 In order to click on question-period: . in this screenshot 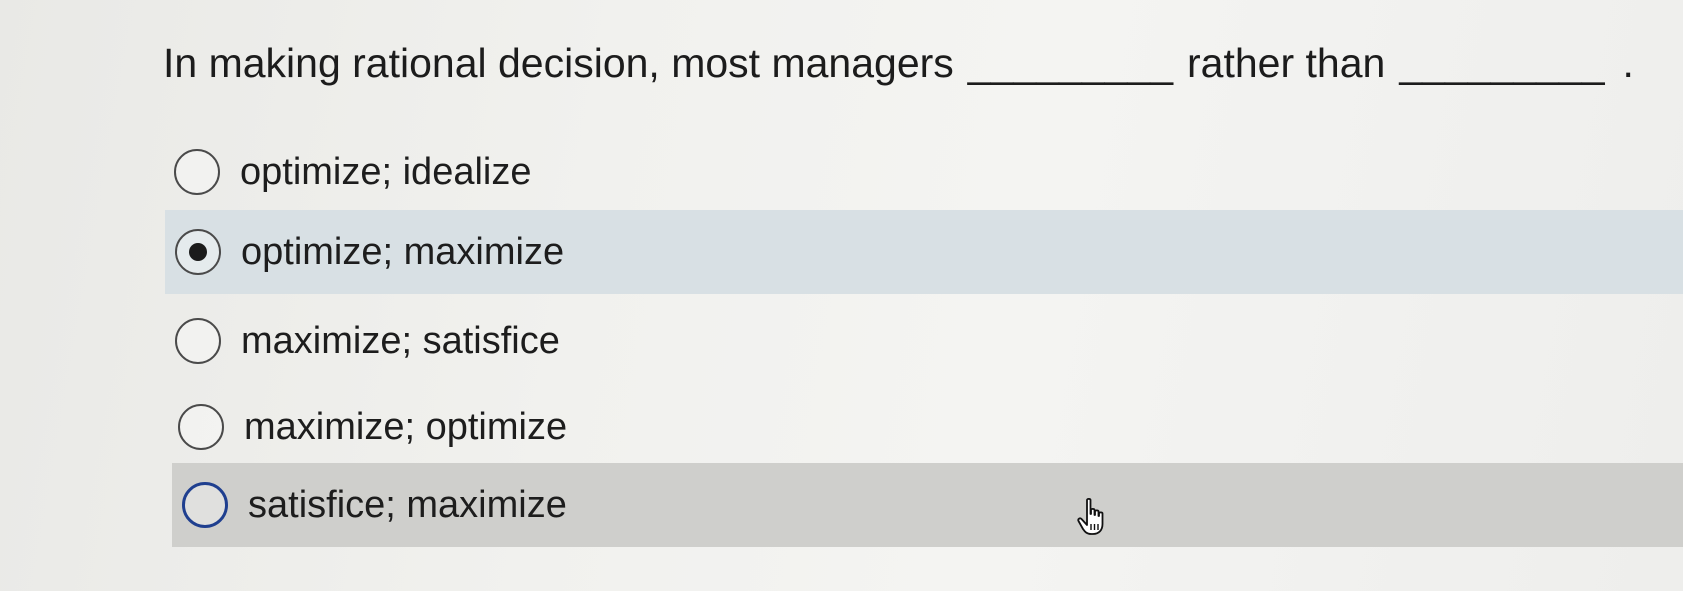, I will do `click(1628, 63)`.